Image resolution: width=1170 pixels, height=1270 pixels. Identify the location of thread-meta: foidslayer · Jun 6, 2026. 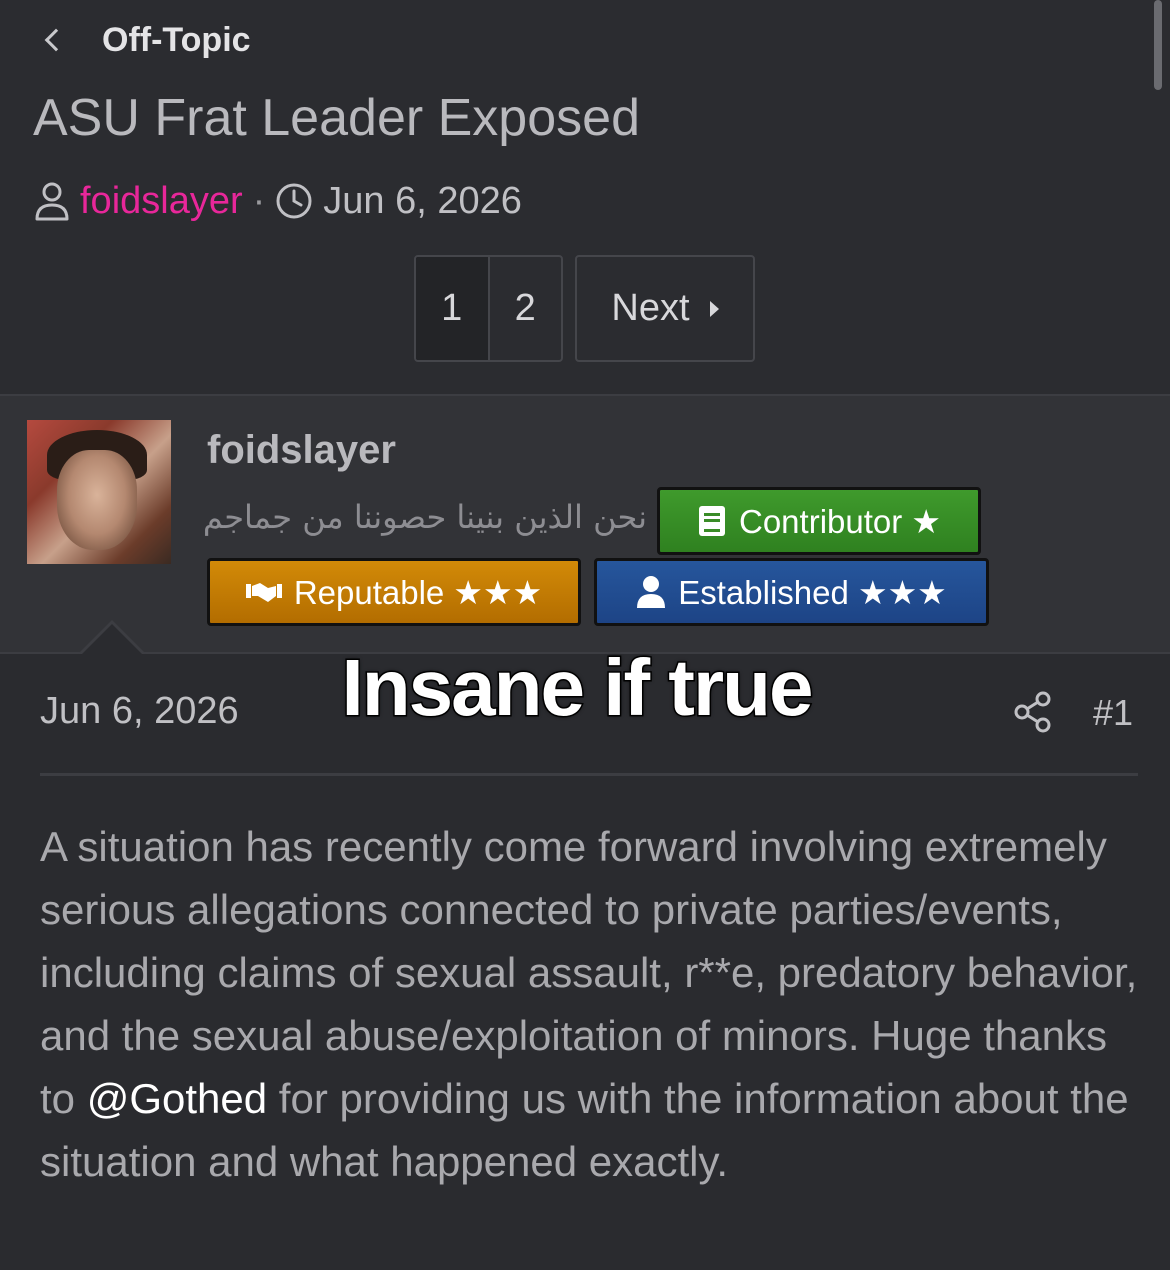
(278, 201).